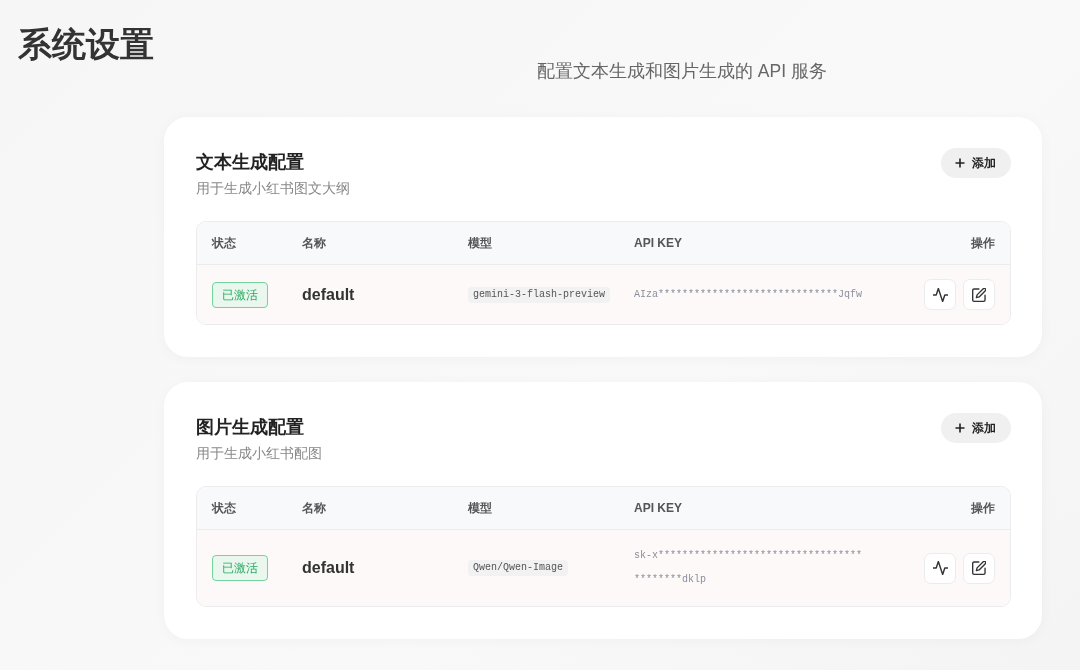 The width and height of the screenshot is (1080, 670). I want to click on page-subtitle: 配置文本生成和图片生成的 API 服务, so click(682, 71).